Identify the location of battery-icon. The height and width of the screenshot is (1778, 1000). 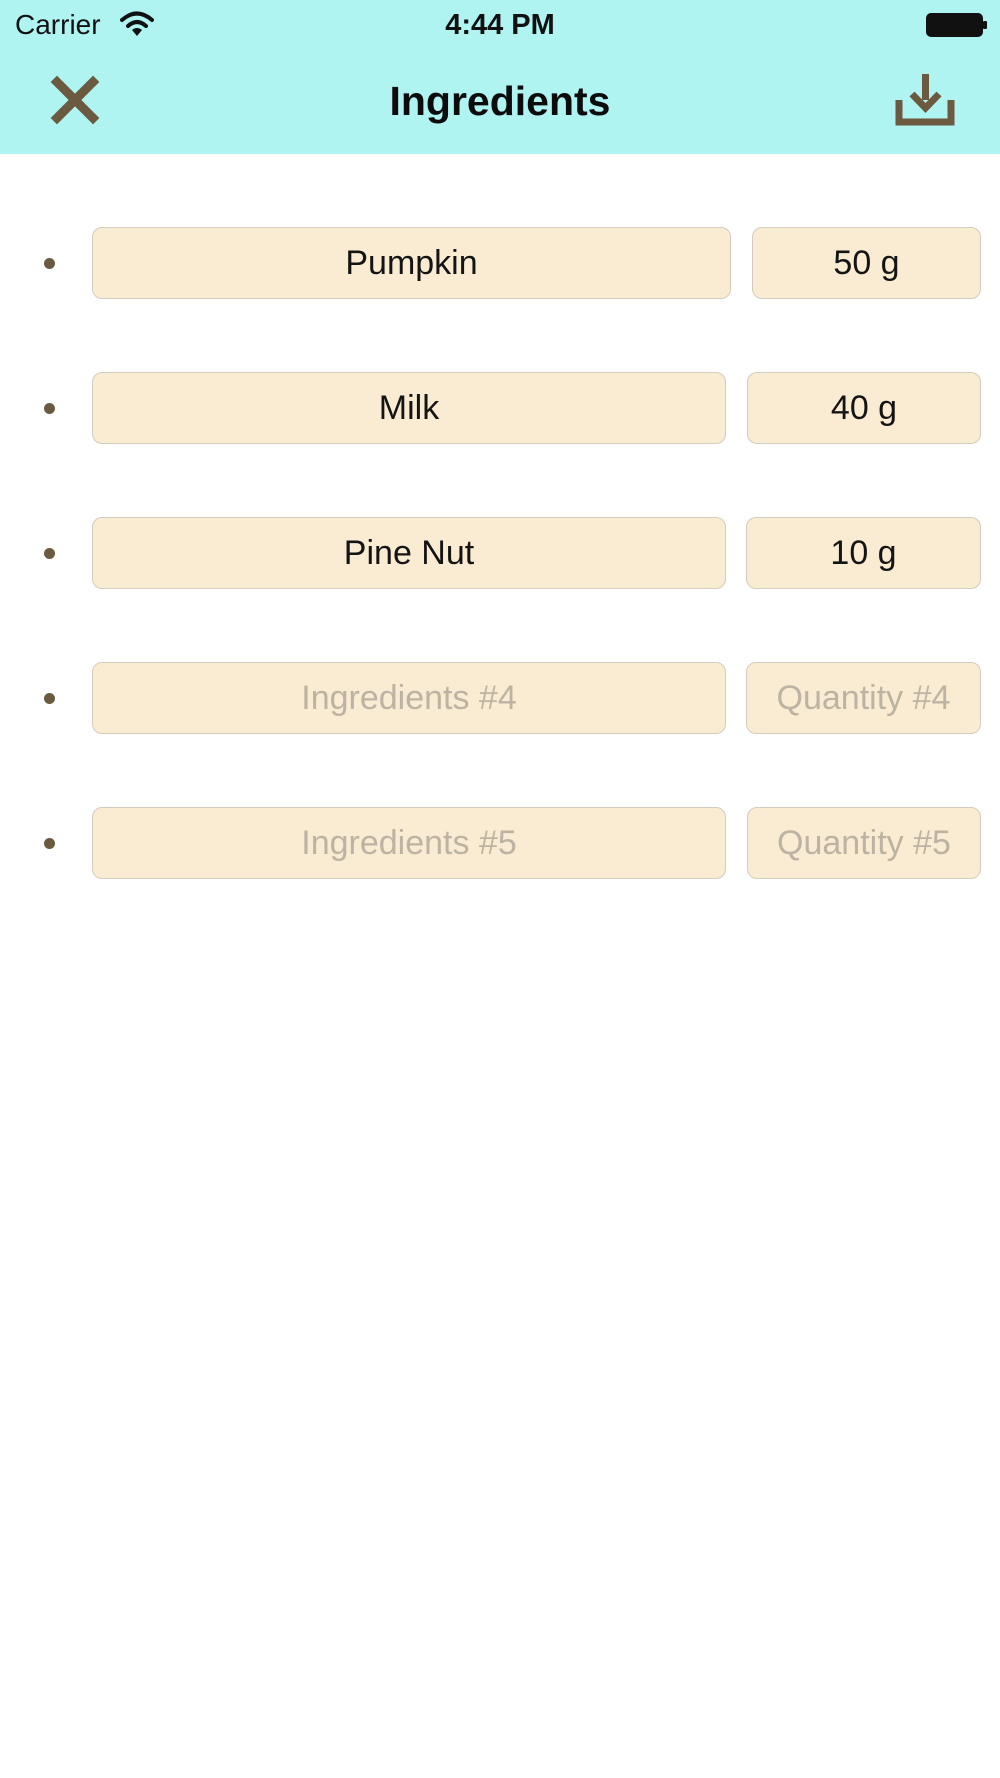
(957, 25).